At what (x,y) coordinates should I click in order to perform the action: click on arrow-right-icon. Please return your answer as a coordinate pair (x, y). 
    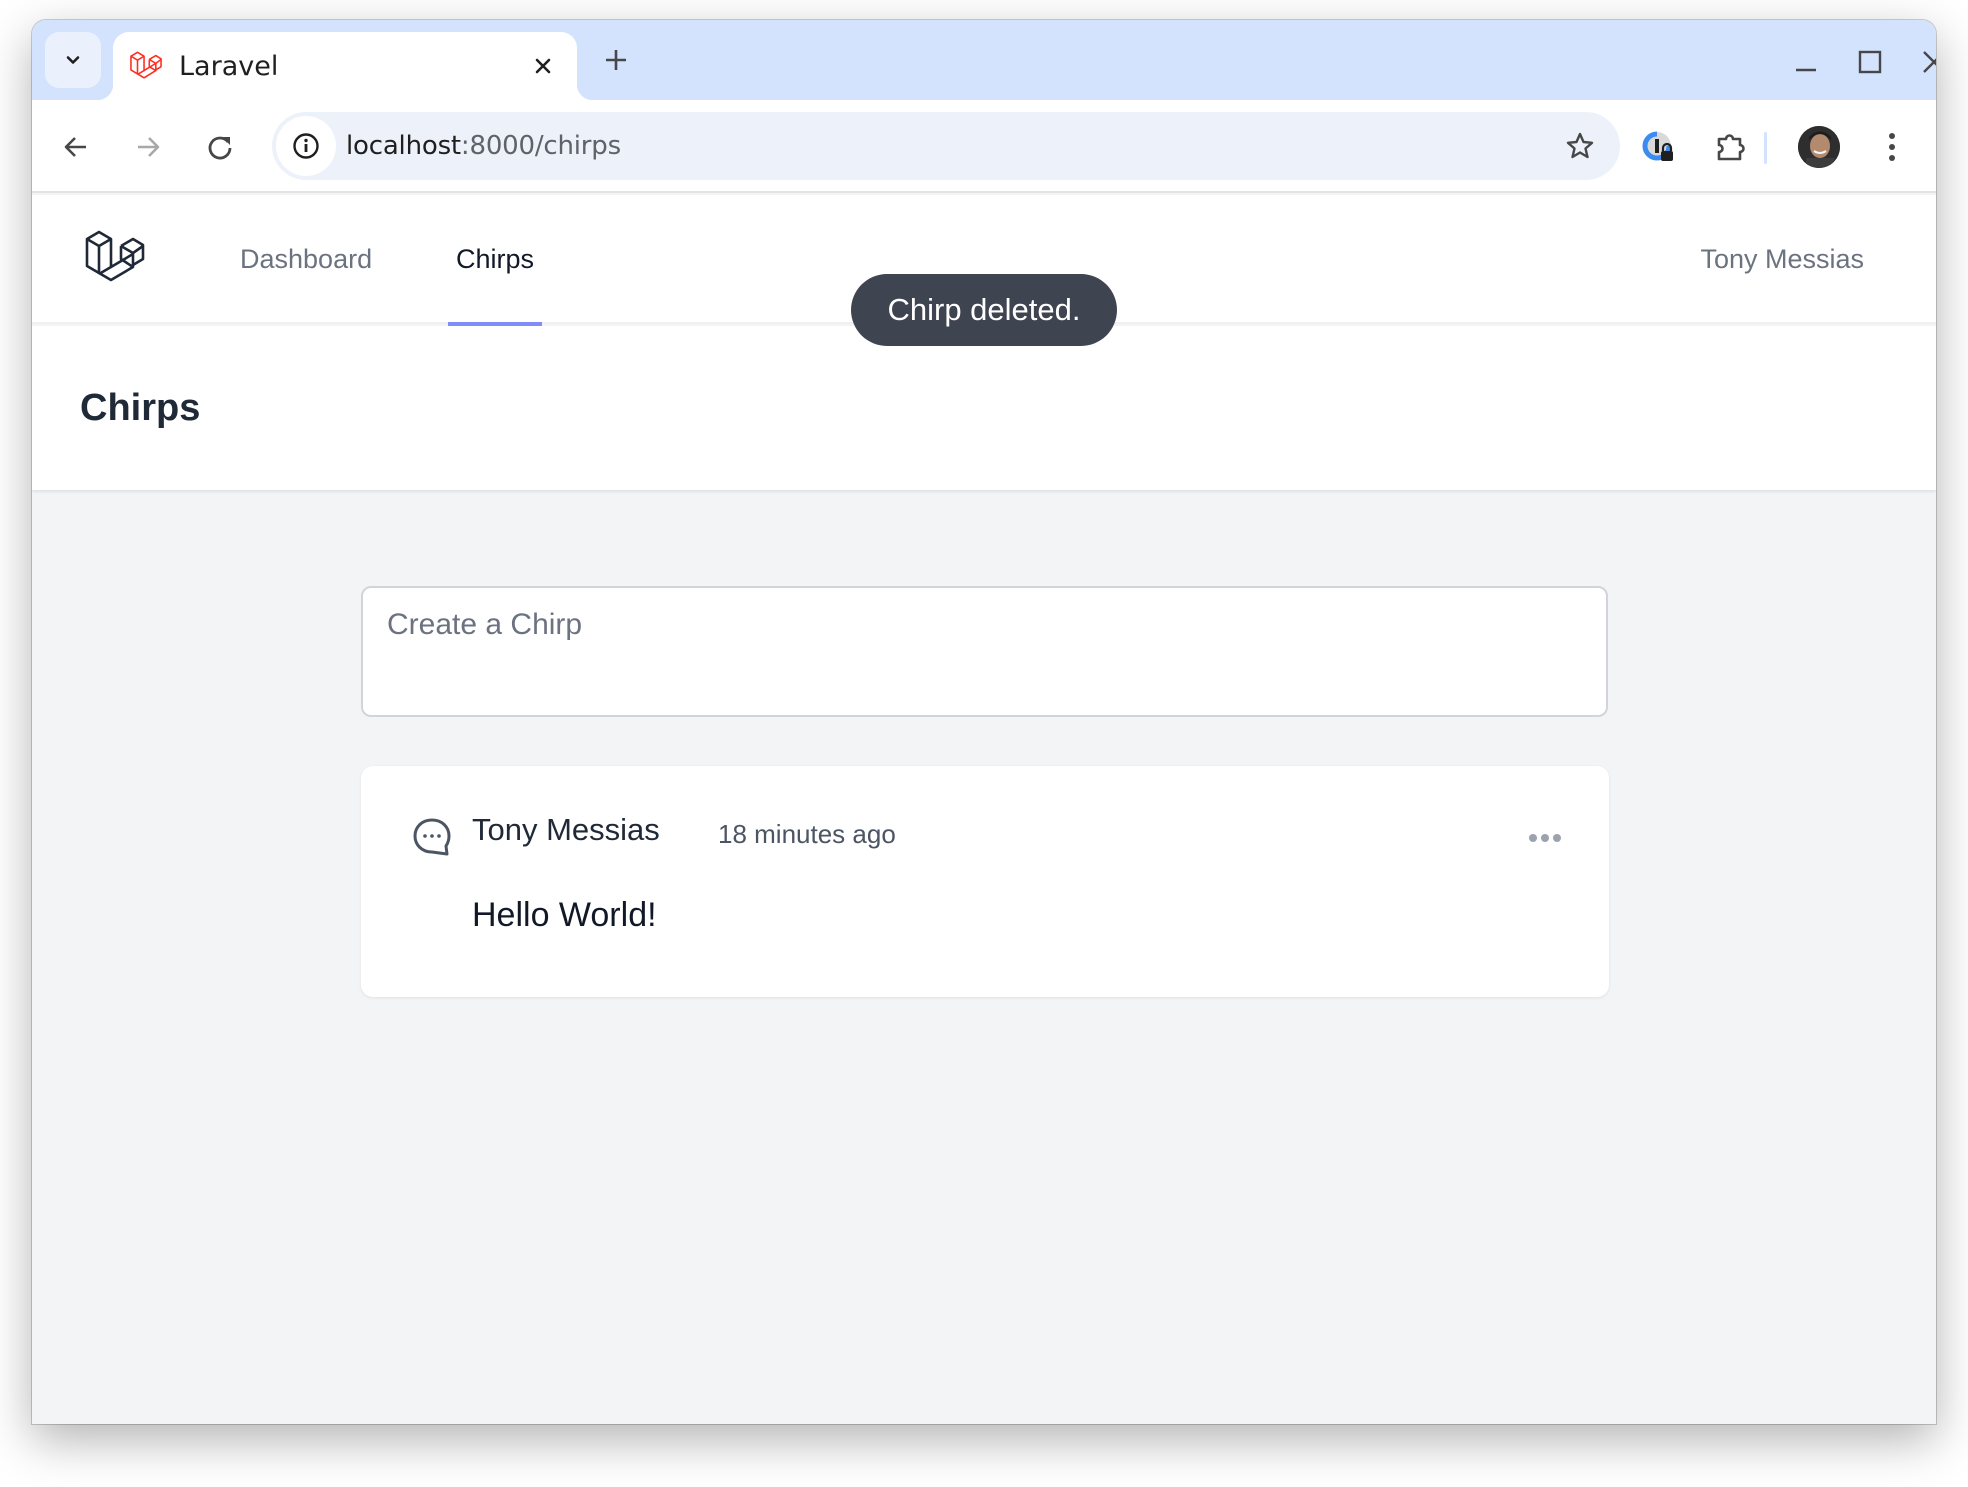
    Looking at the image, I should click on (149, 147).